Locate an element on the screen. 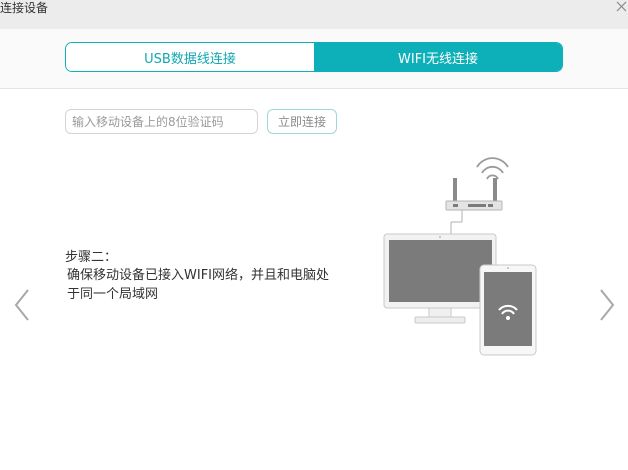  title-bar: 连接设备 is located at coordinates (314, 14).